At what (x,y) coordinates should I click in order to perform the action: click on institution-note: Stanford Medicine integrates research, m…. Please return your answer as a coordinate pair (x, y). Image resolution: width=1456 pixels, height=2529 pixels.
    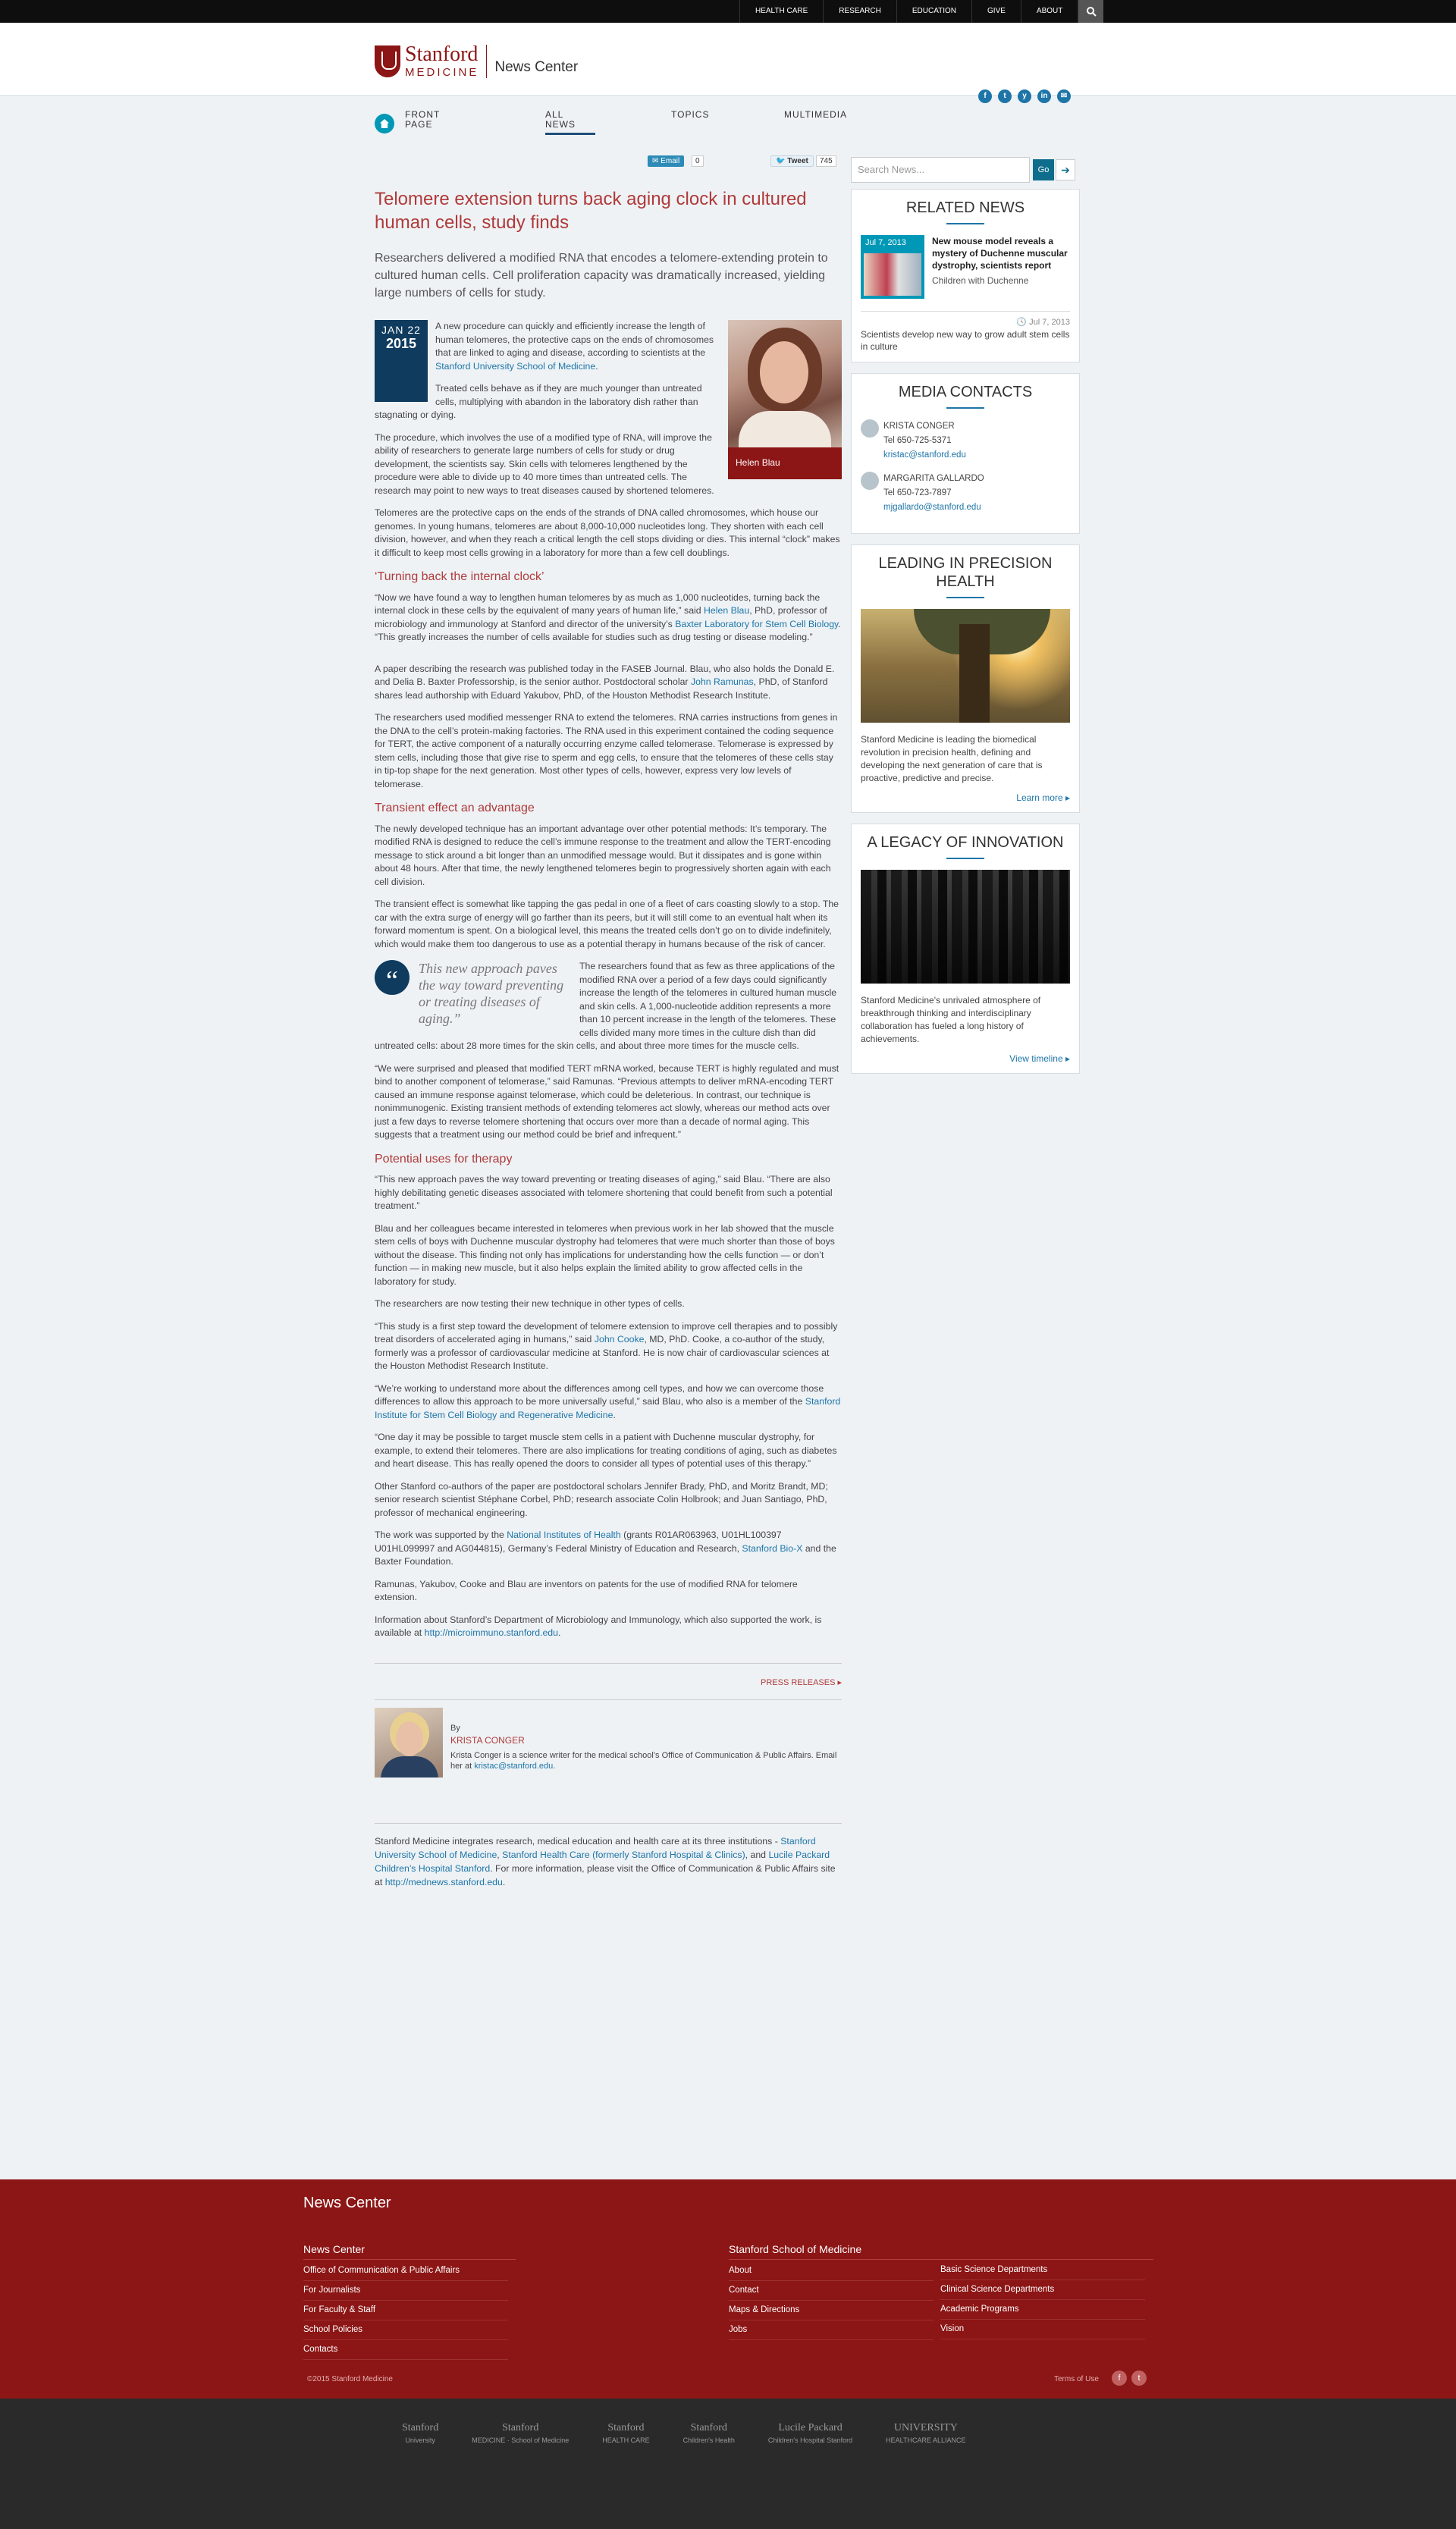
    Looking at the image, I should click on (608, 1855).